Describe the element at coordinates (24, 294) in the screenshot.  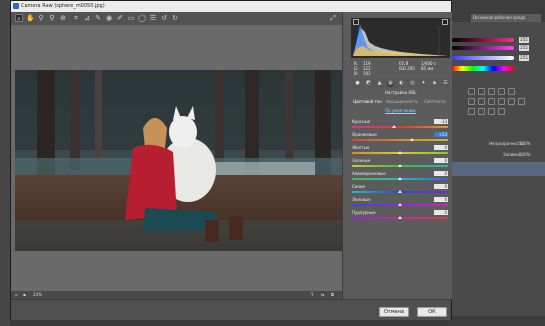
I see `zoom-in-icon: ▪` at that location.